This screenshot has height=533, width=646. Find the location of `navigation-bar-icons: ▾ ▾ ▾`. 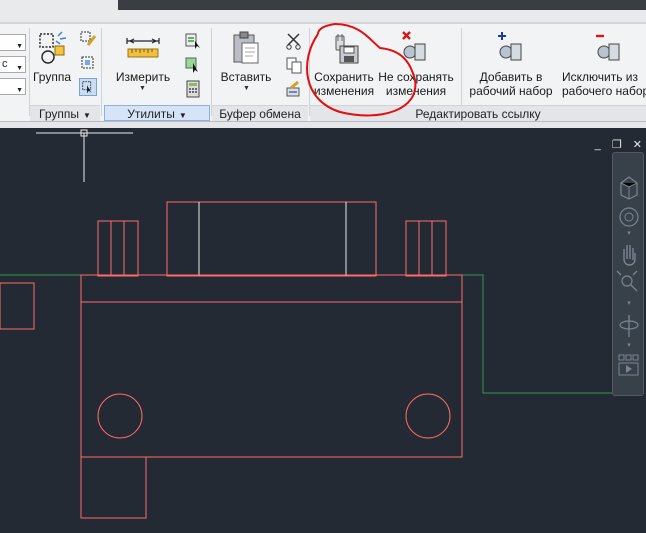

navigation-bar-icons: ▾ ▾ ▾ is located at coordinates (627, 276).